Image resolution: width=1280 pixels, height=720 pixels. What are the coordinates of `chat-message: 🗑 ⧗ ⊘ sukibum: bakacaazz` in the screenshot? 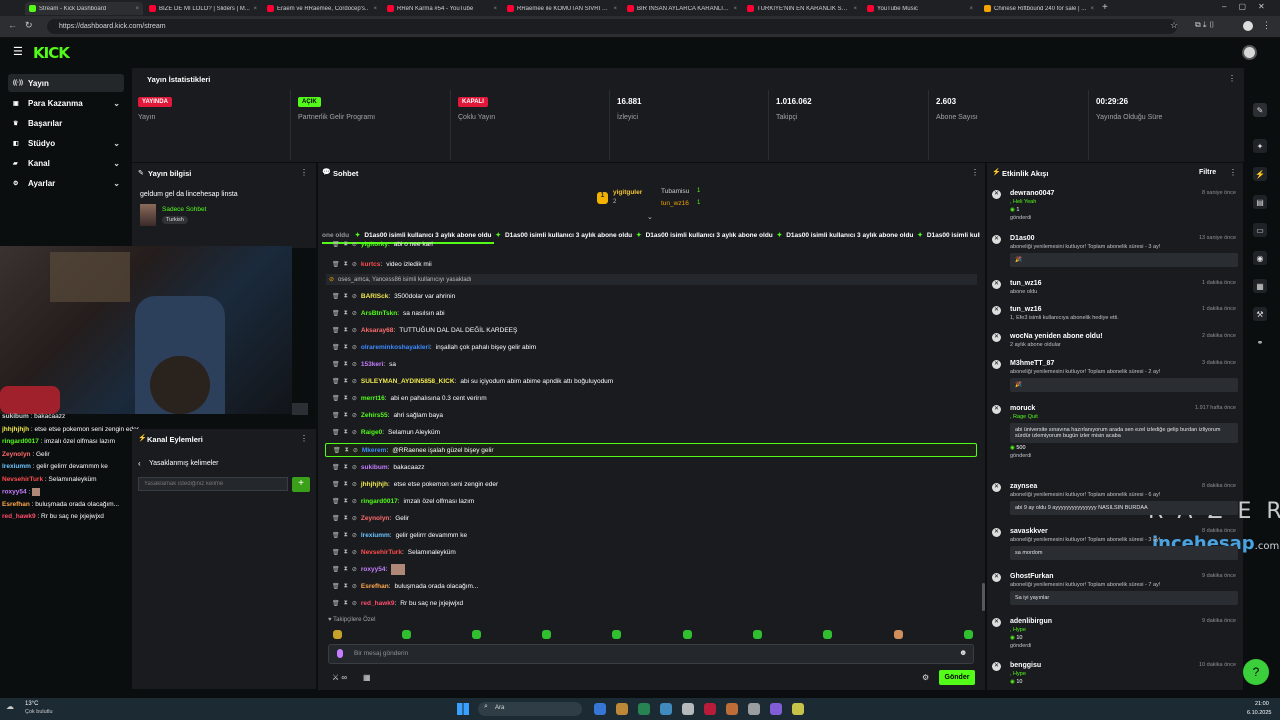 It's located at (378, 467).